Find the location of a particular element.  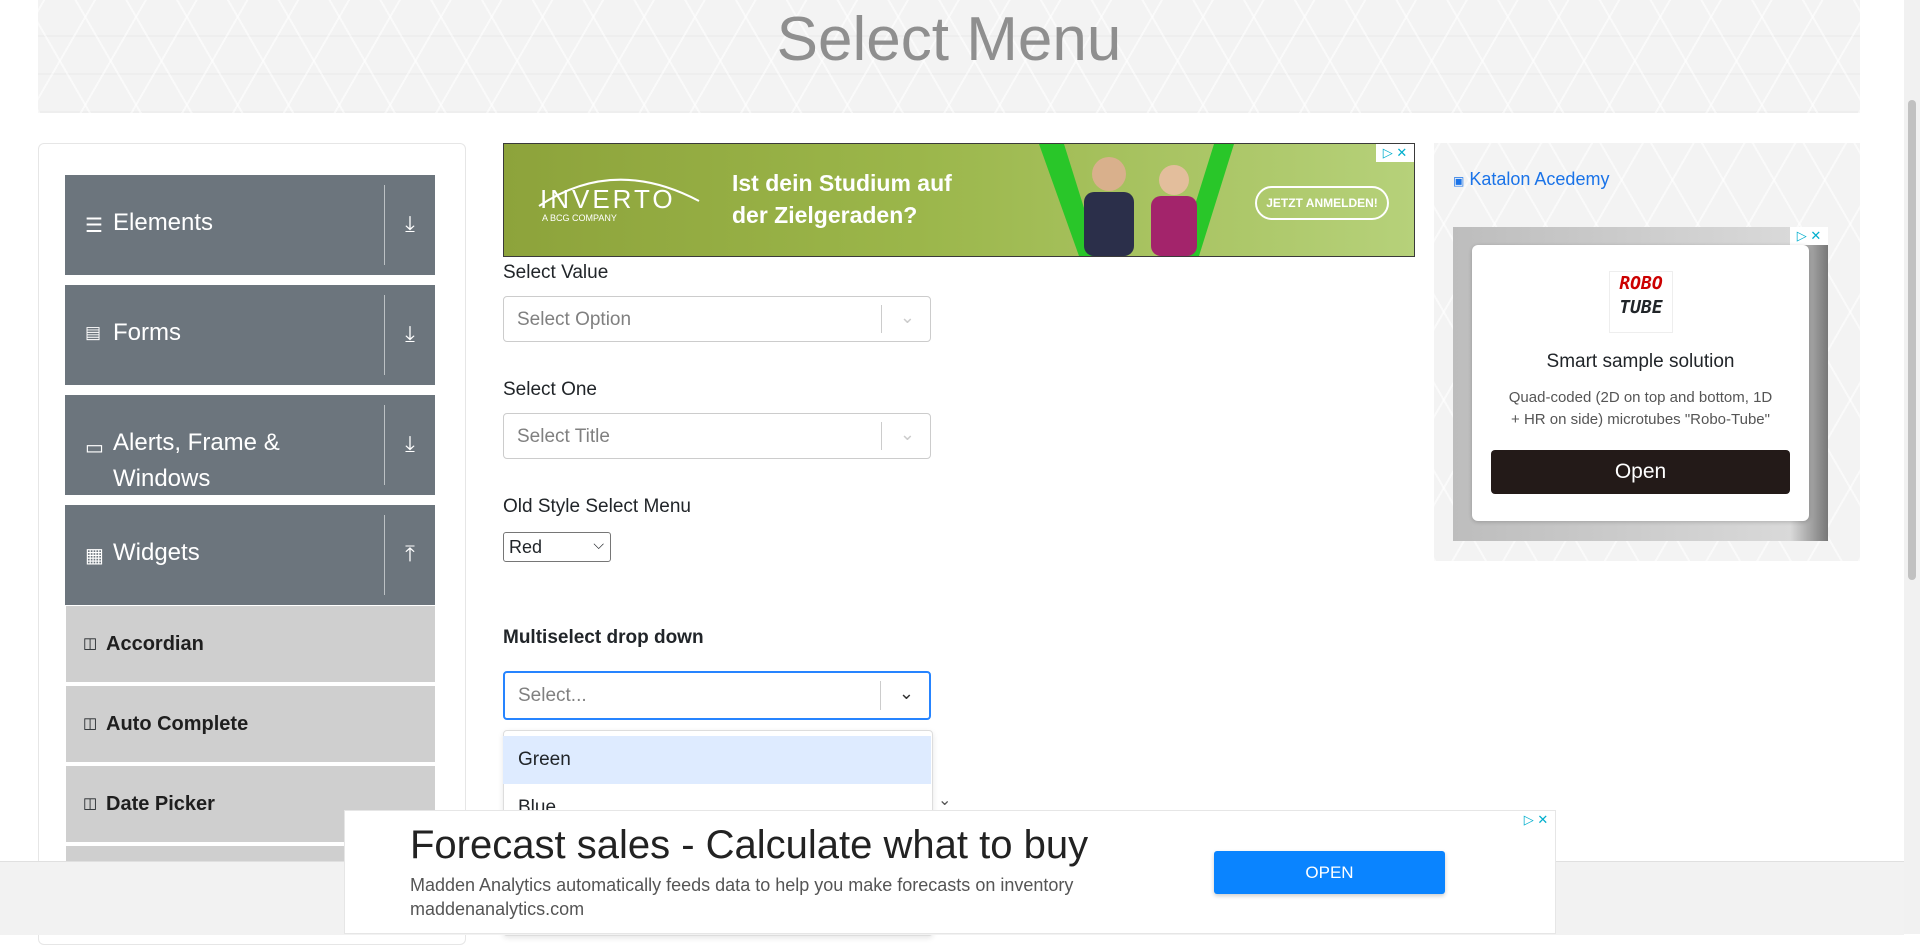

sidebar-group-label: Alerts, Frame & is located at coordinates (196, 442).